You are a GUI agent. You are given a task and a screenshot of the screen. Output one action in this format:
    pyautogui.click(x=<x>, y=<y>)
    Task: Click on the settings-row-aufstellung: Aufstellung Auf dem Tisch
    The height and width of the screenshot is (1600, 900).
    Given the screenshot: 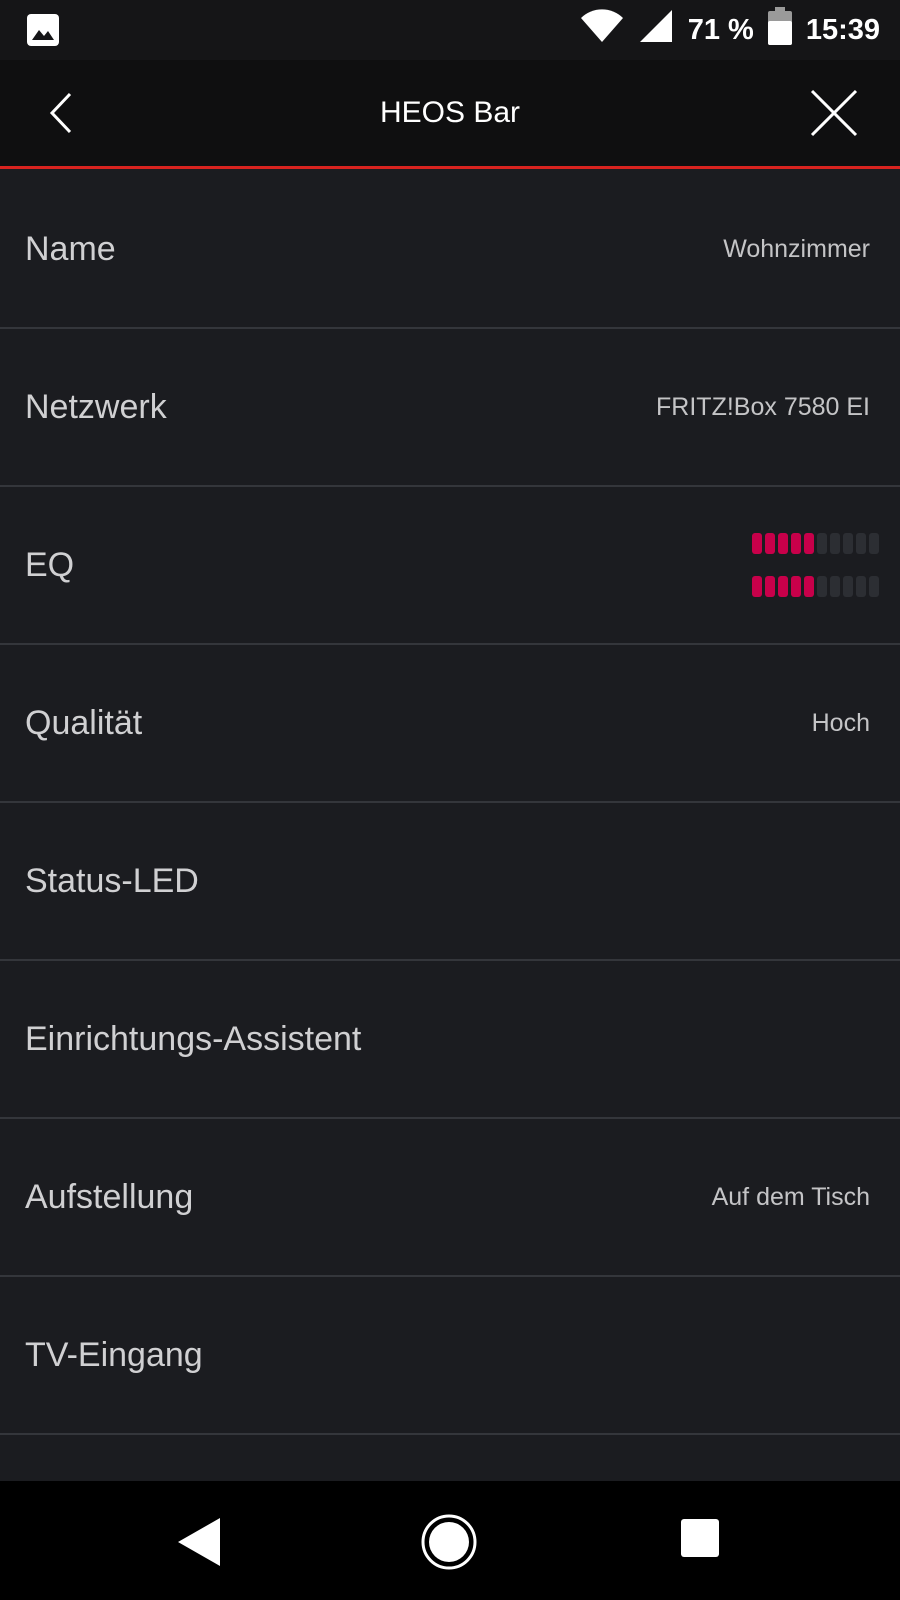 What is the action you would take?
    pyautogui.click(x=450, y=1198)
    